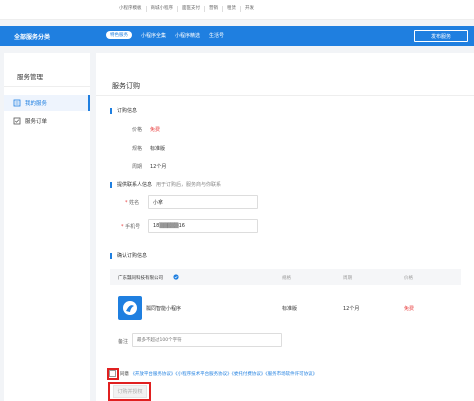 The width and height of the screenshot is (474, 401). Describe the element at coordinates (137, 167) in the screenshot. I see `period-label: 周期` at that location.